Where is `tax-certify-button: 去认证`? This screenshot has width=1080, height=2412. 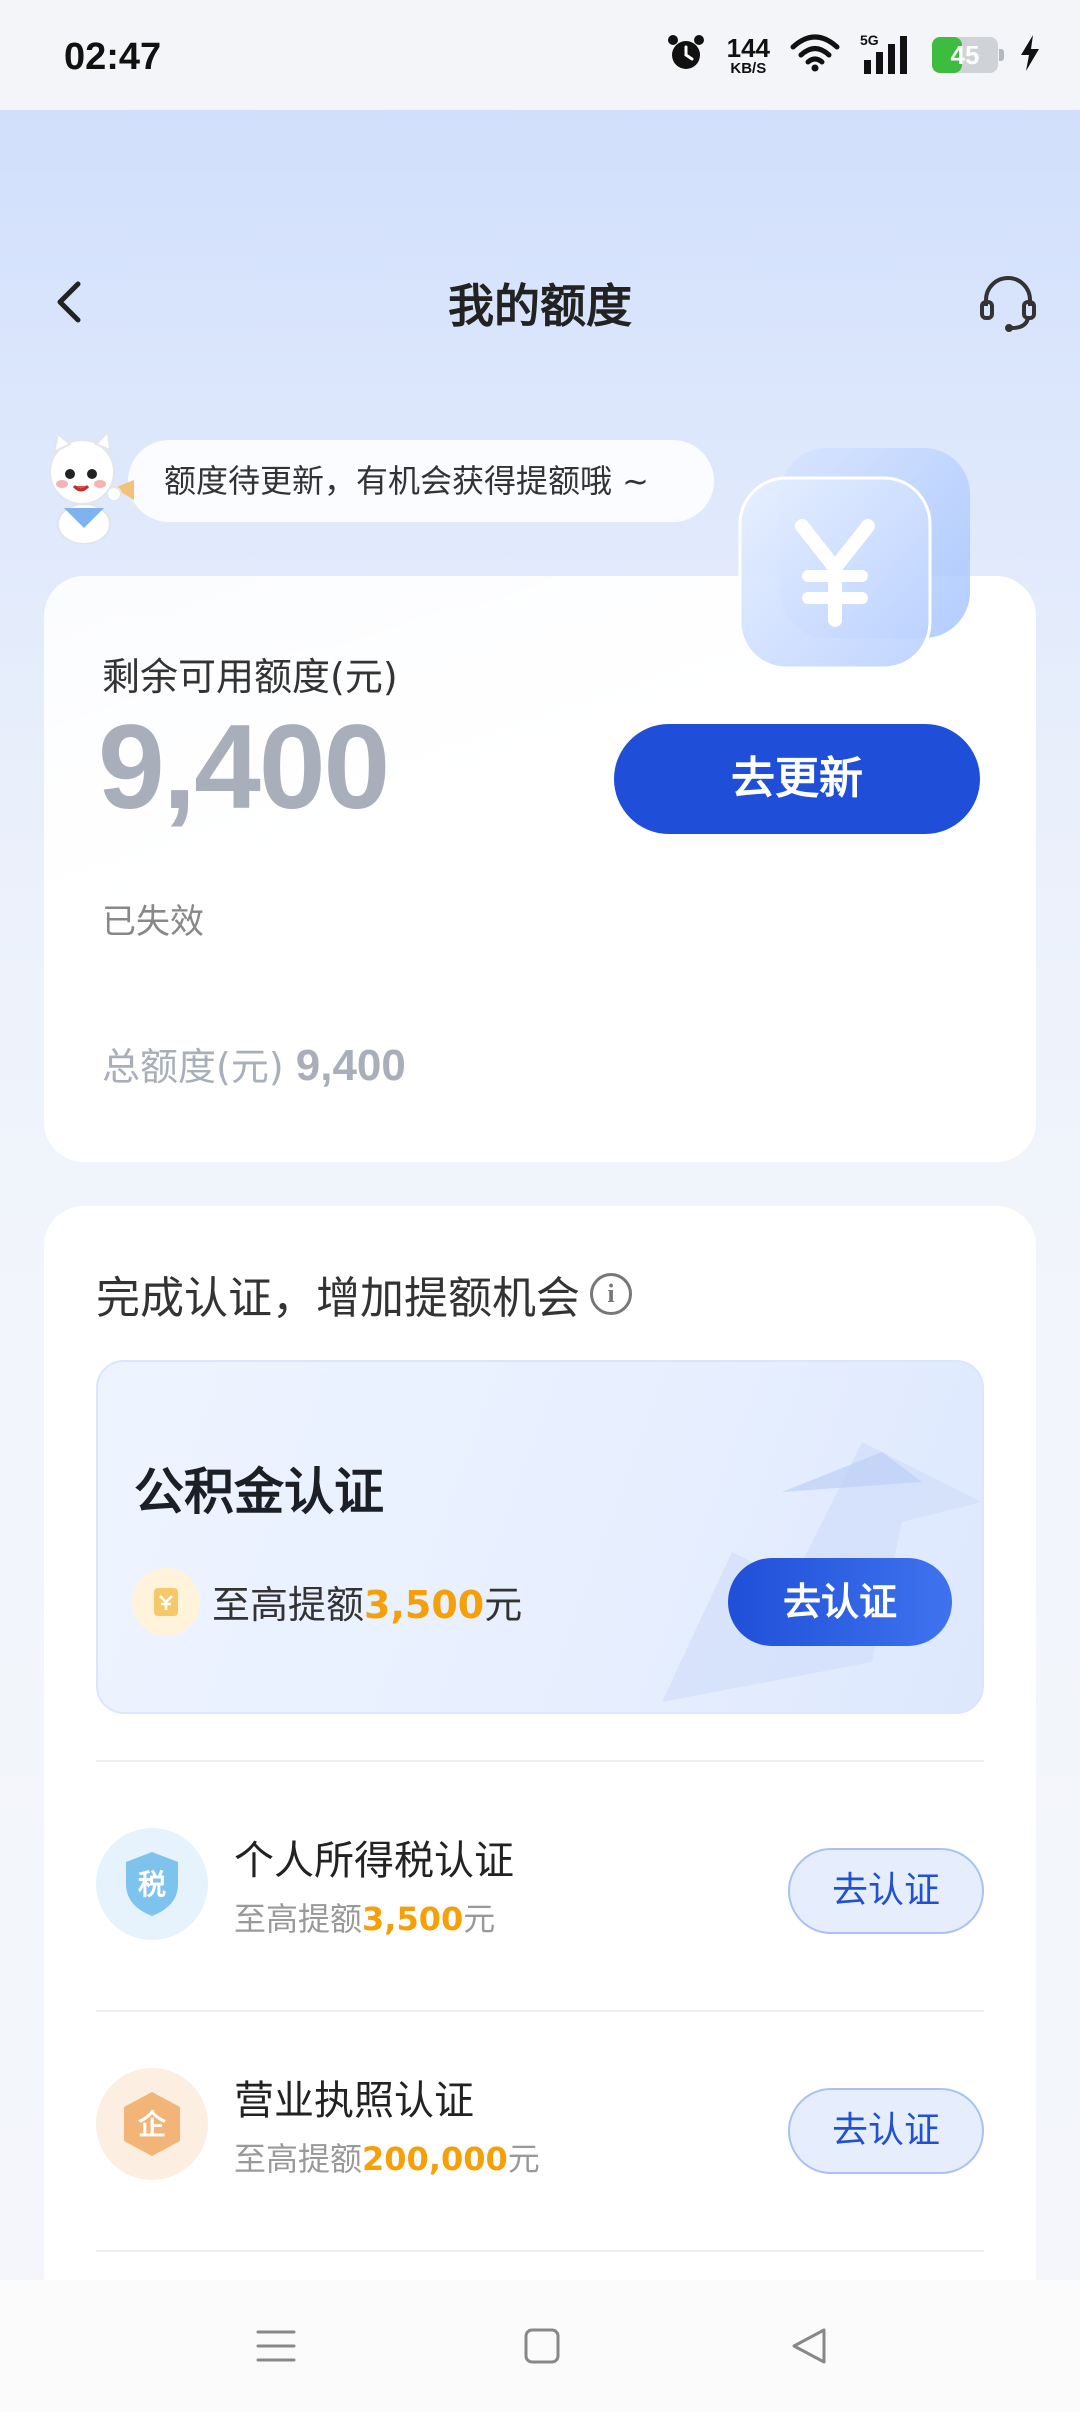
tax-certify-button: 去认证 is located at coordinates (886, 1891).